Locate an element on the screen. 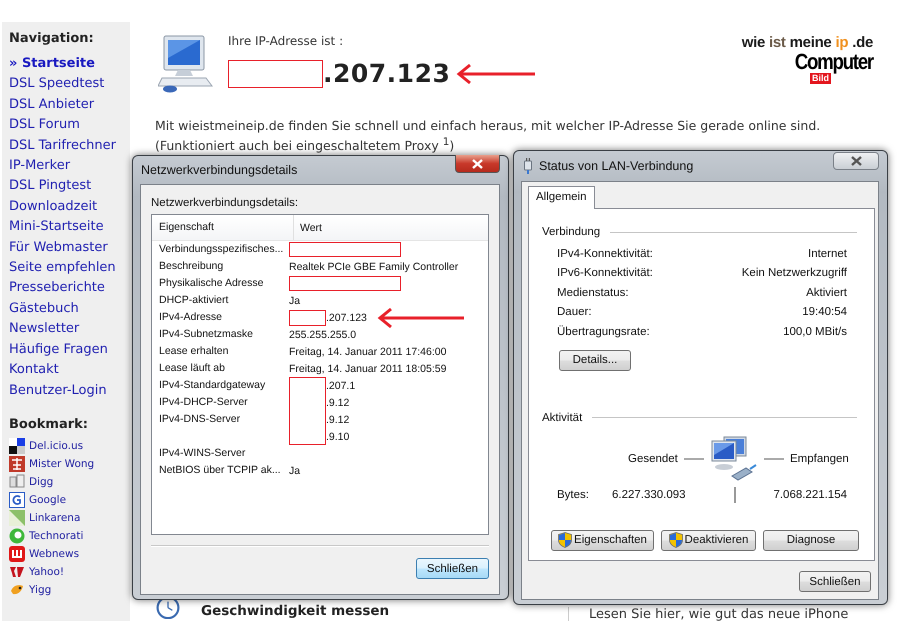  received-bytes: 7.068.221.154 is located at coordinates (810, 494).